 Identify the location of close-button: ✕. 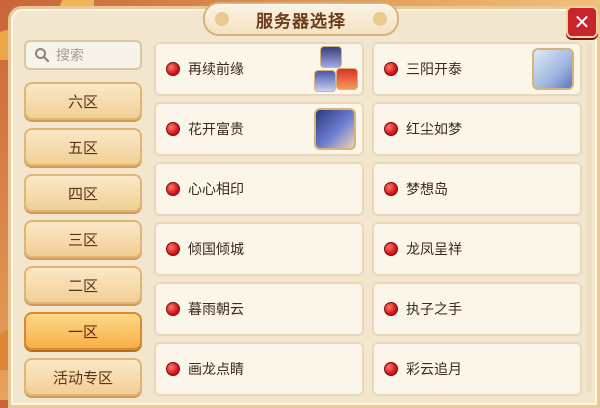
(582, 22).